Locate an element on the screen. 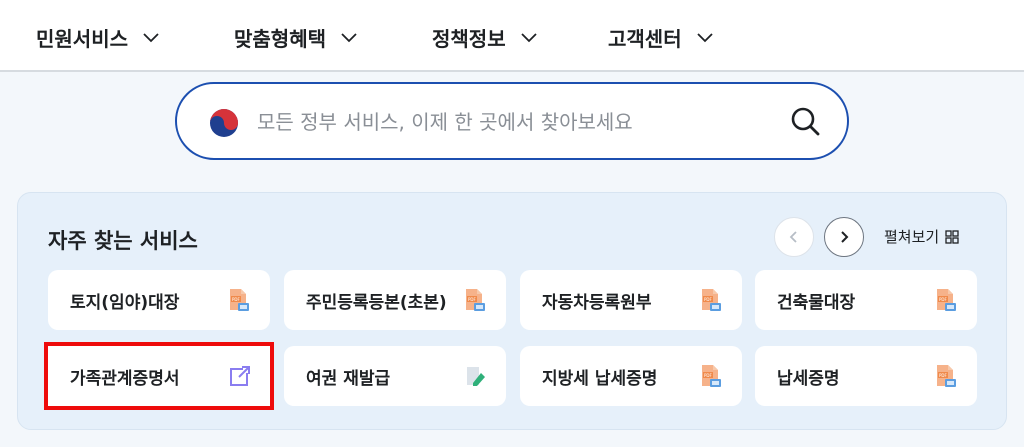 The height and width of the screenshot is (447, 1024). service-card-vehicle-registration: 자동차등록원부 PDF is located at coordinates (631, 300).